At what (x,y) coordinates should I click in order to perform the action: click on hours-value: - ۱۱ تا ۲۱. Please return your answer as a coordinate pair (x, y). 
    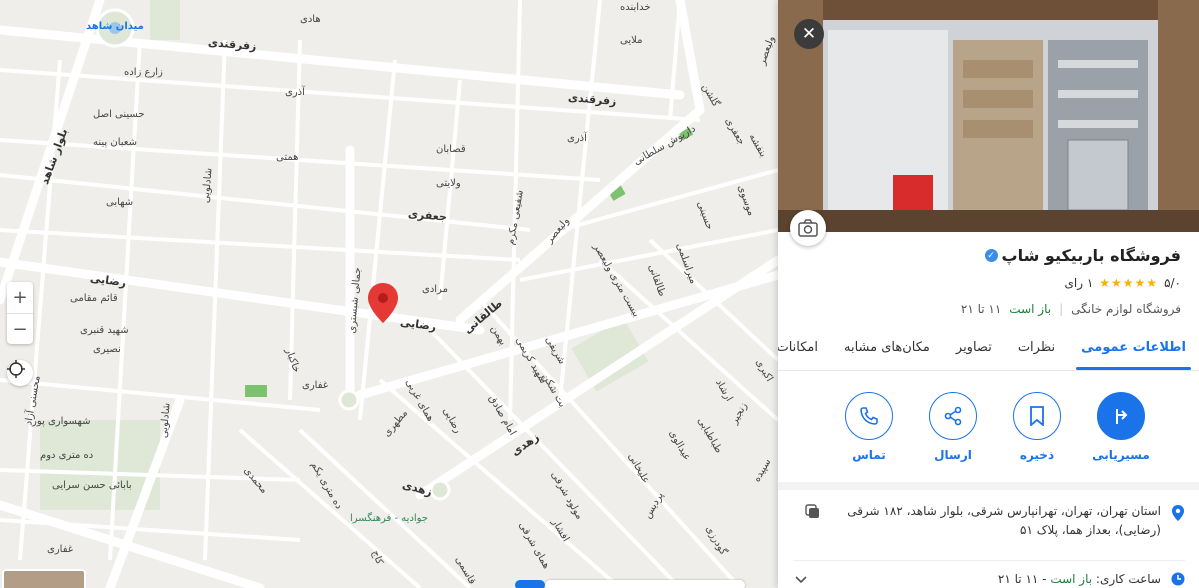
    Looking at the image, I should click on (1022, 579).